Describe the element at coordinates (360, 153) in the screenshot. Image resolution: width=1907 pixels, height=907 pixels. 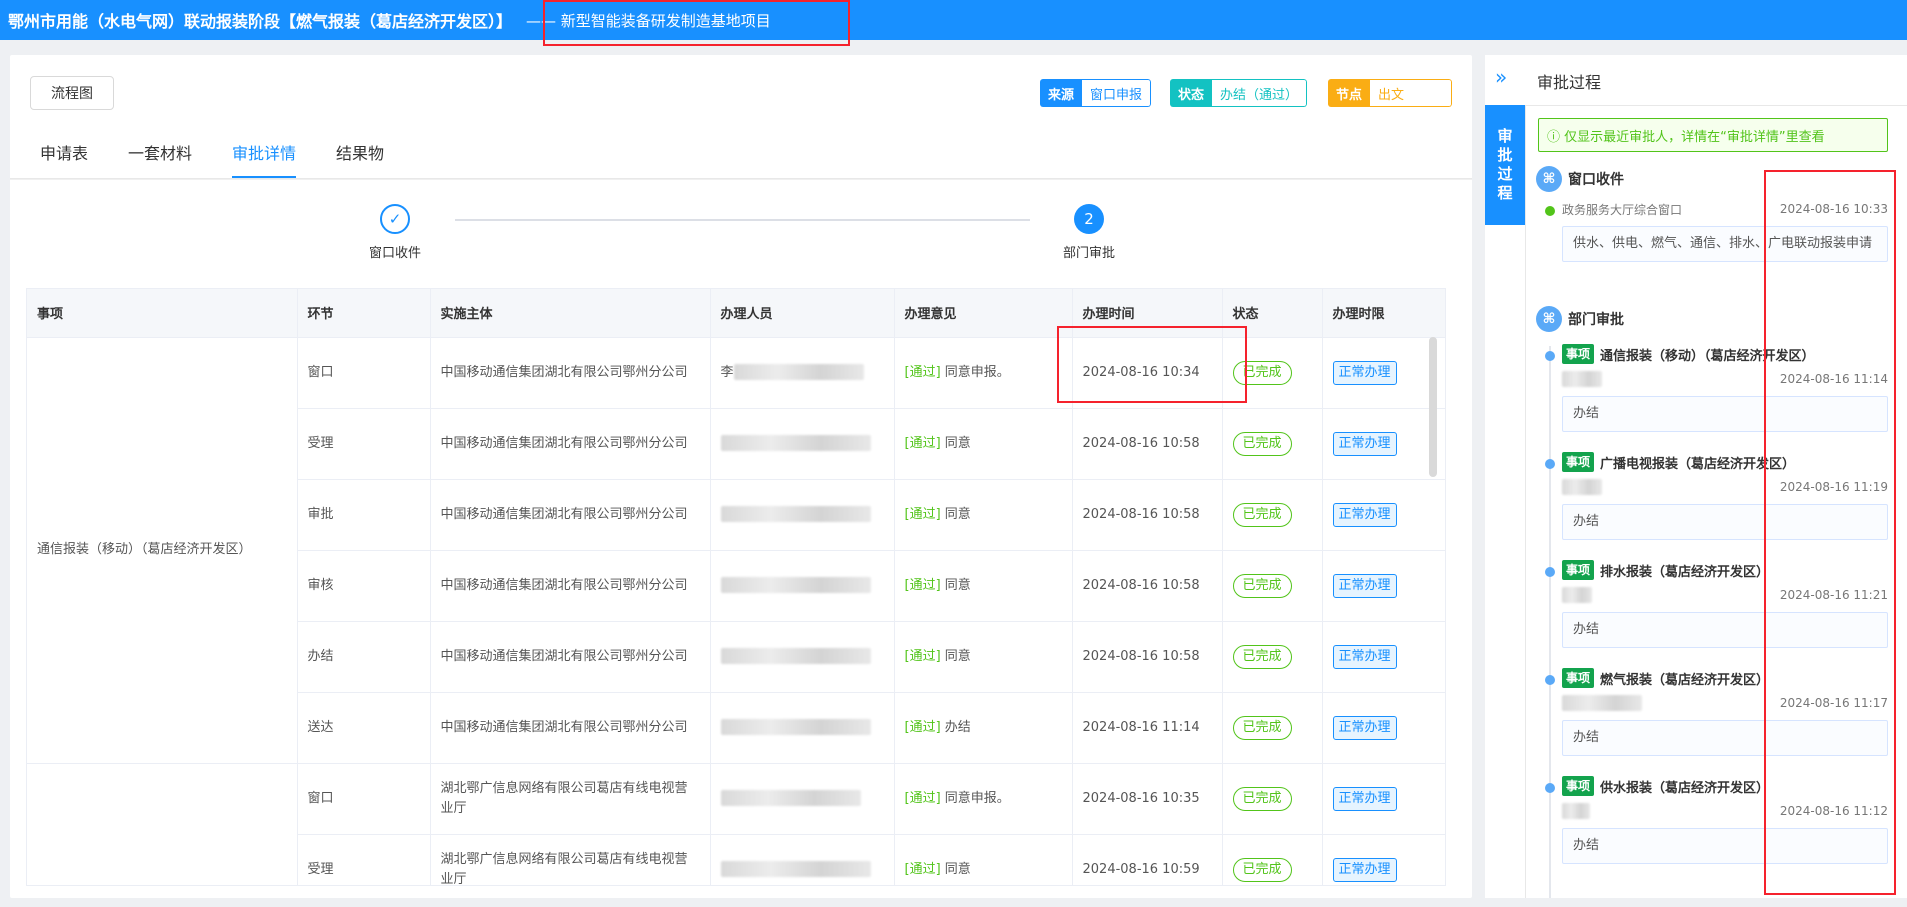
I see `tab-results: 结果物` at that location.